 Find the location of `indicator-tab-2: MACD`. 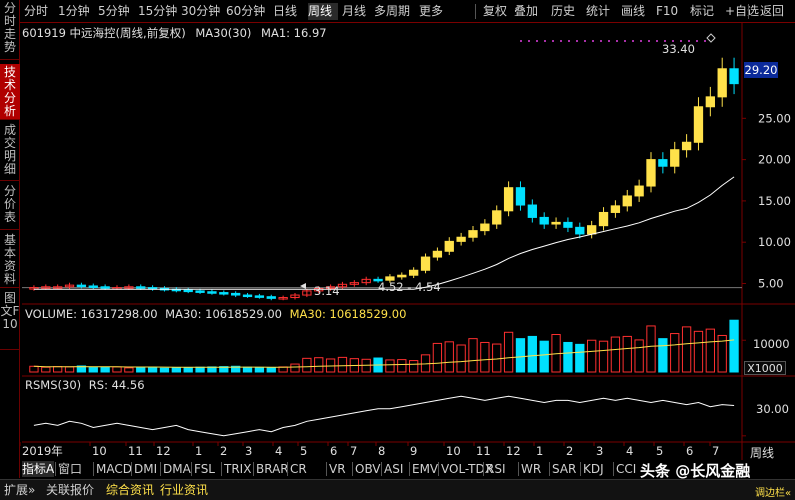

indicator-tab-2: MACD is located at coordinates (114, 469).